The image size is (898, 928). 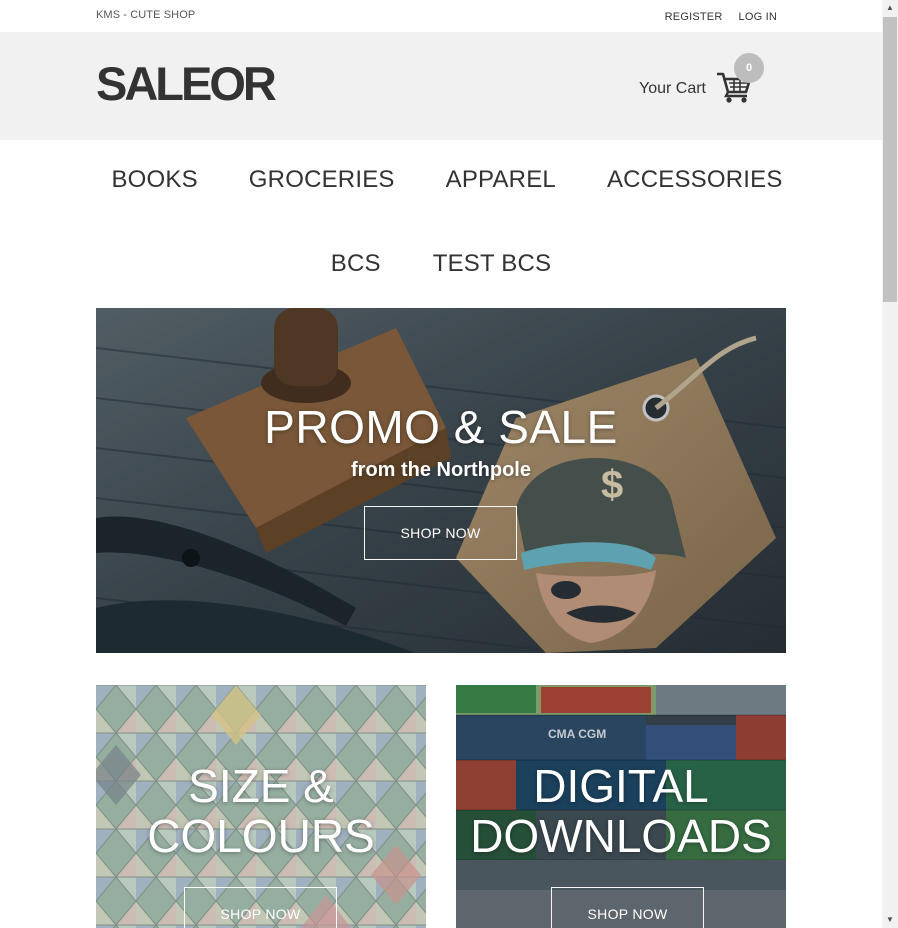 I want to click on tile-title-line: DIGITAL, so click(x=621, y=786).